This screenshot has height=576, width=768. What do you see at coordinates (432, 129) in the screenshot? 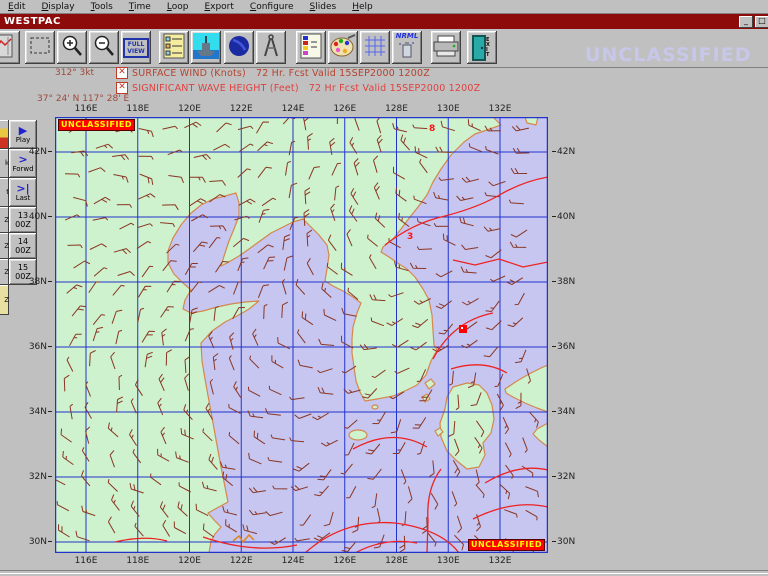
I see `svg-text: 8` at bounding box center [432, 129].